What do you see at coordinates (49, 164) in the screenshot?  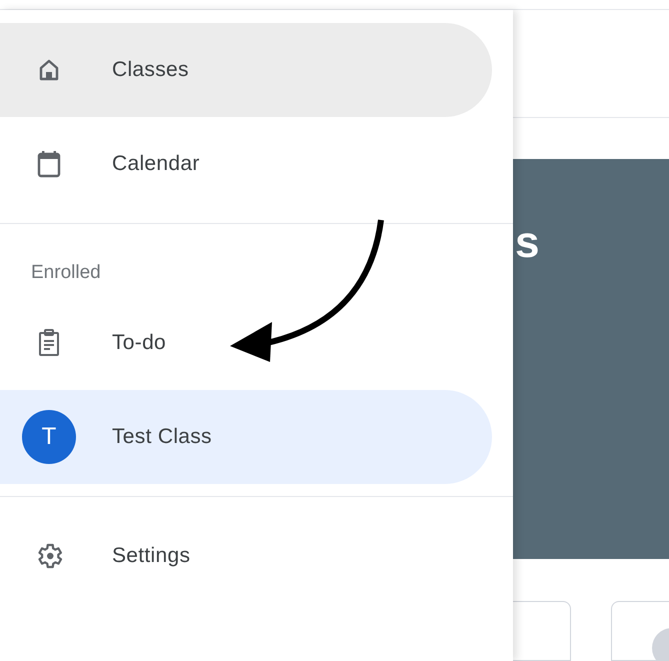 I see `calendar-icon` at bounding box center [49, 164].